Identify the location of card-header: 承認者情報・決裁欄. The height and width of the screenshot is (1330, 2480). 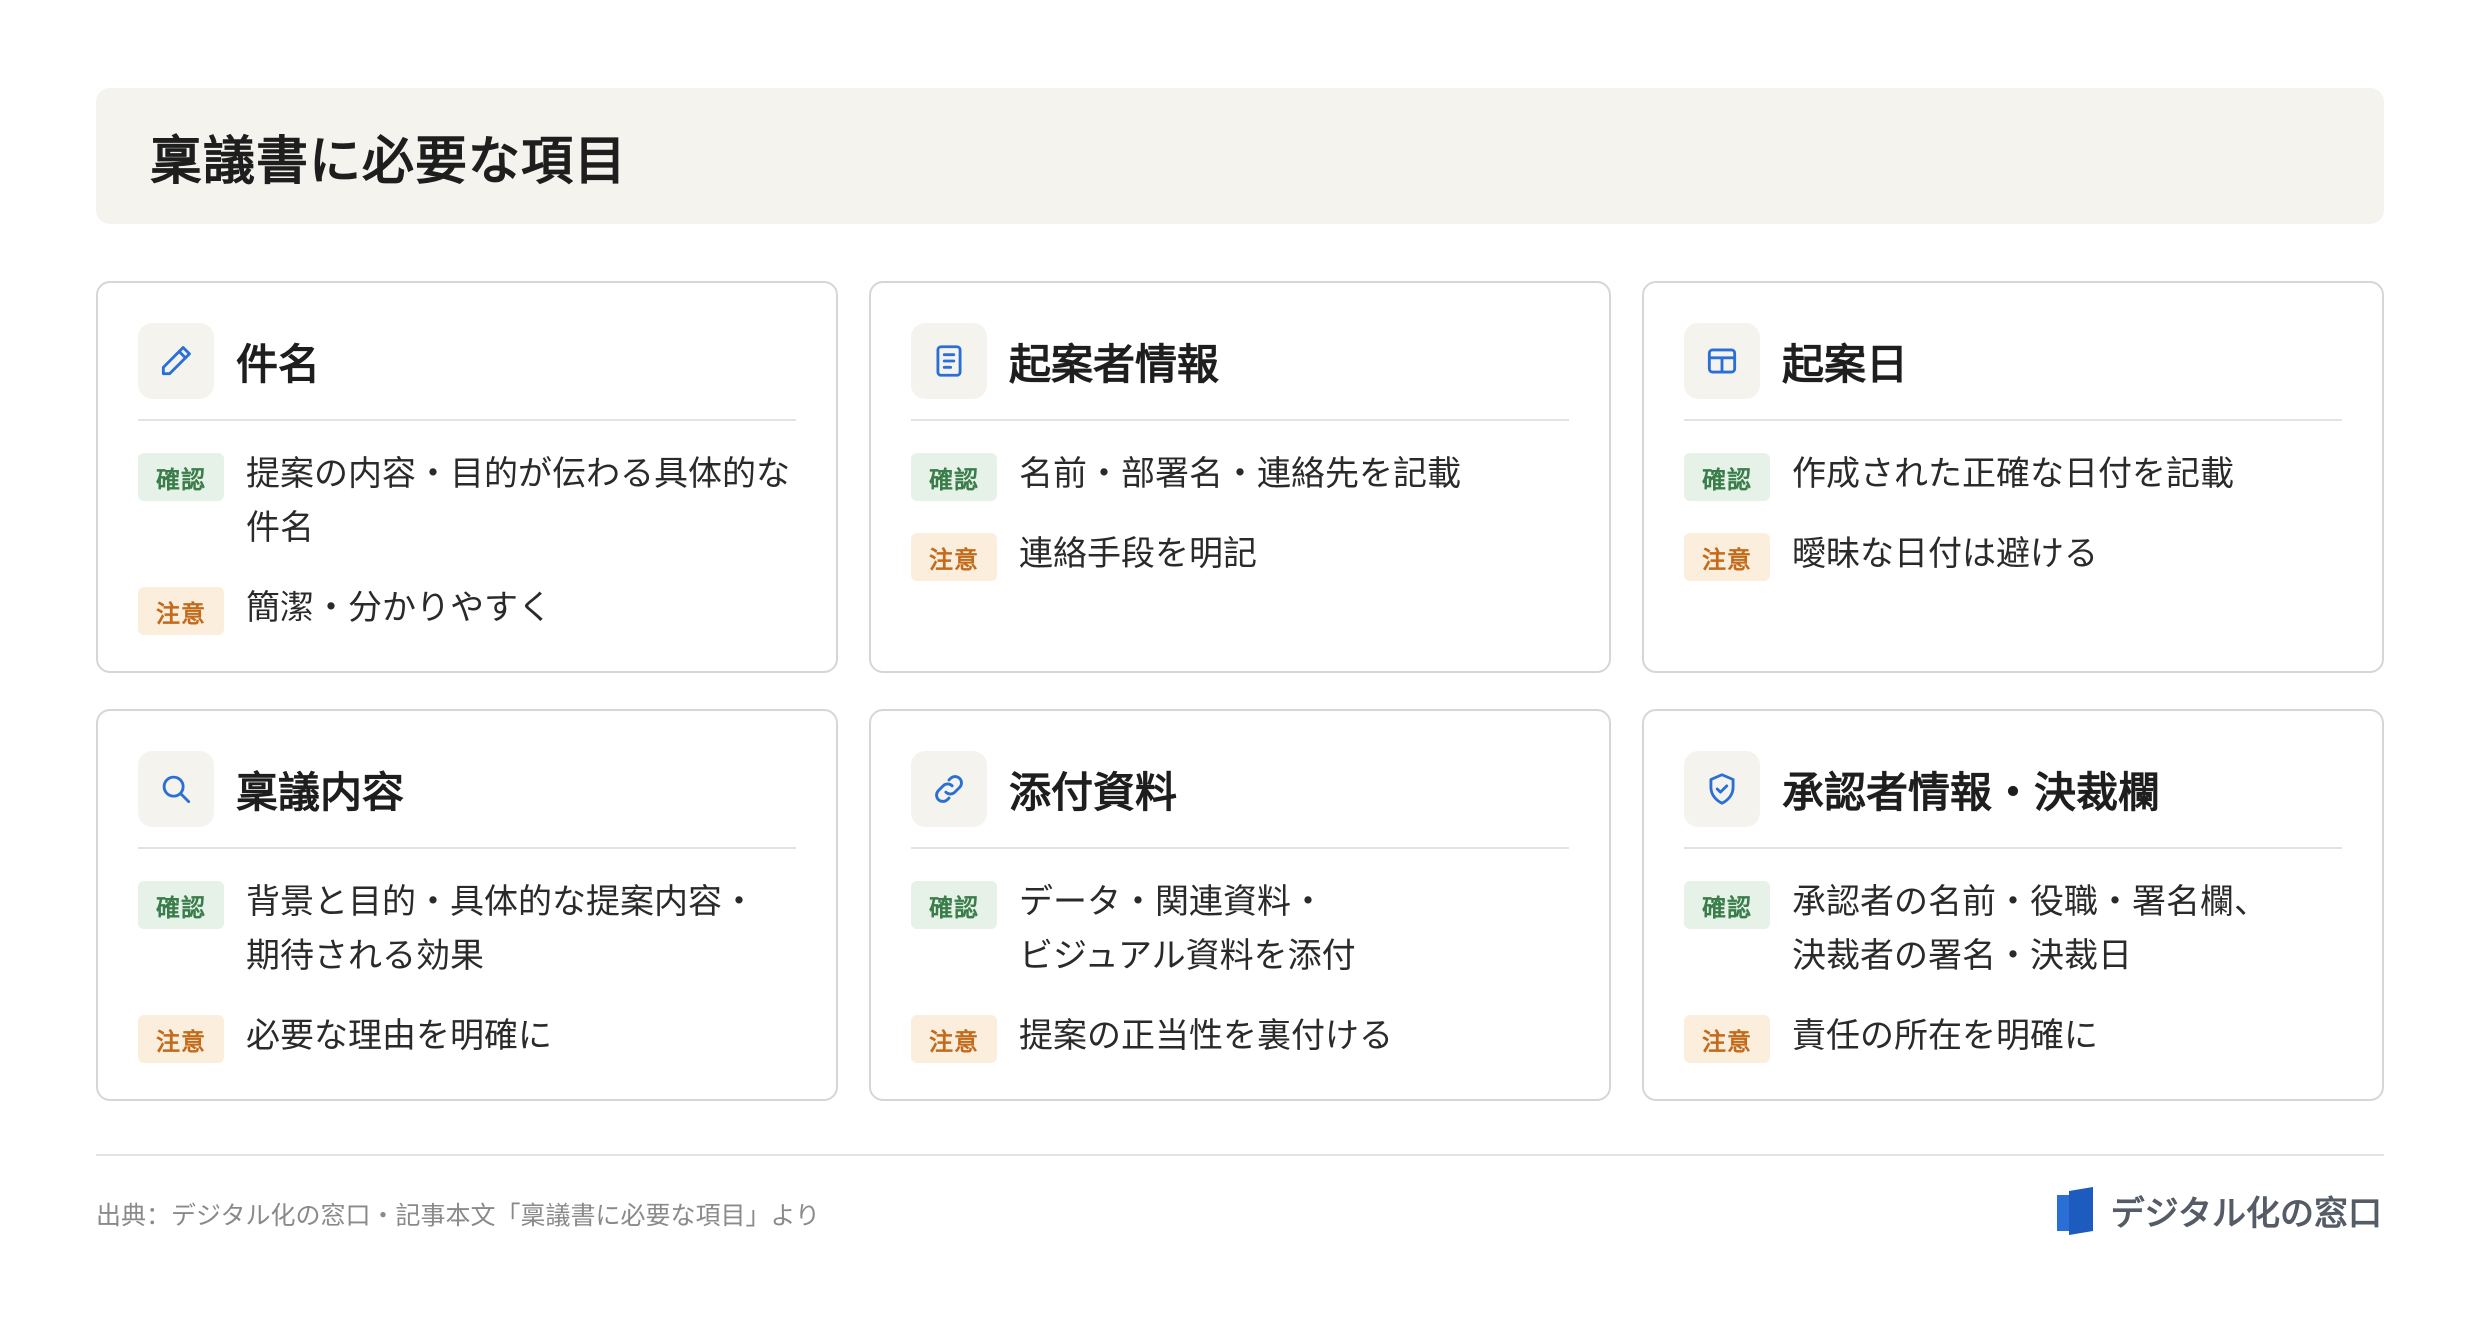
(2013, 789).